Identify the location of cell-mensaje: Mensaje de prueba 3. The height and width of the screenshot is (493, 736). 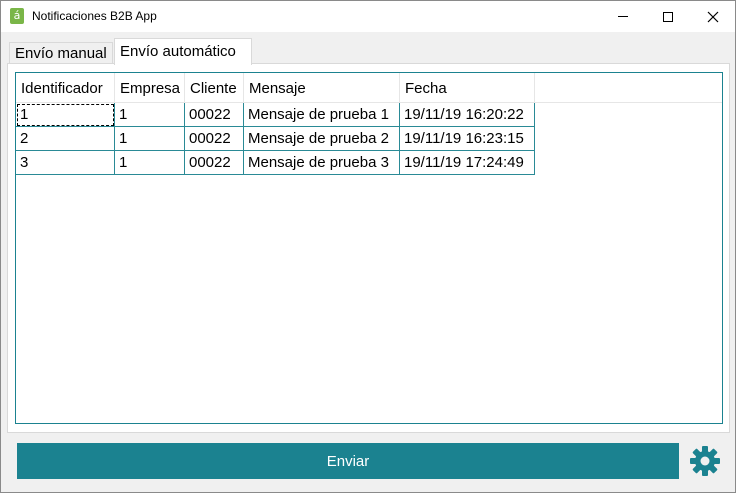
(322, 163).